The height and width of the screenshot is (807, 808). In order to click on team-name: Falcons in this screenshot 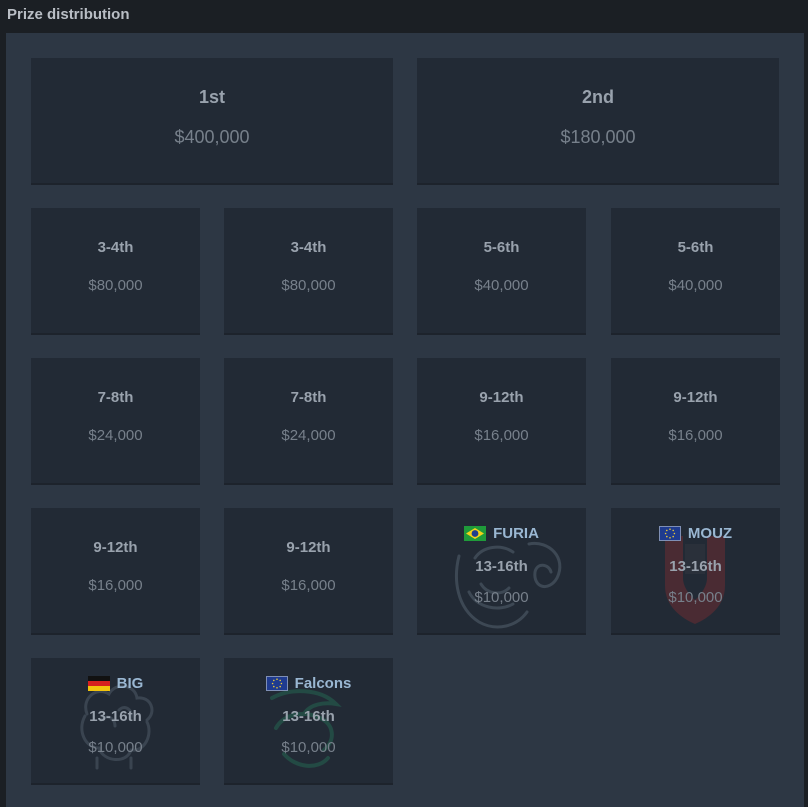, I will do `click(323, 683)`.